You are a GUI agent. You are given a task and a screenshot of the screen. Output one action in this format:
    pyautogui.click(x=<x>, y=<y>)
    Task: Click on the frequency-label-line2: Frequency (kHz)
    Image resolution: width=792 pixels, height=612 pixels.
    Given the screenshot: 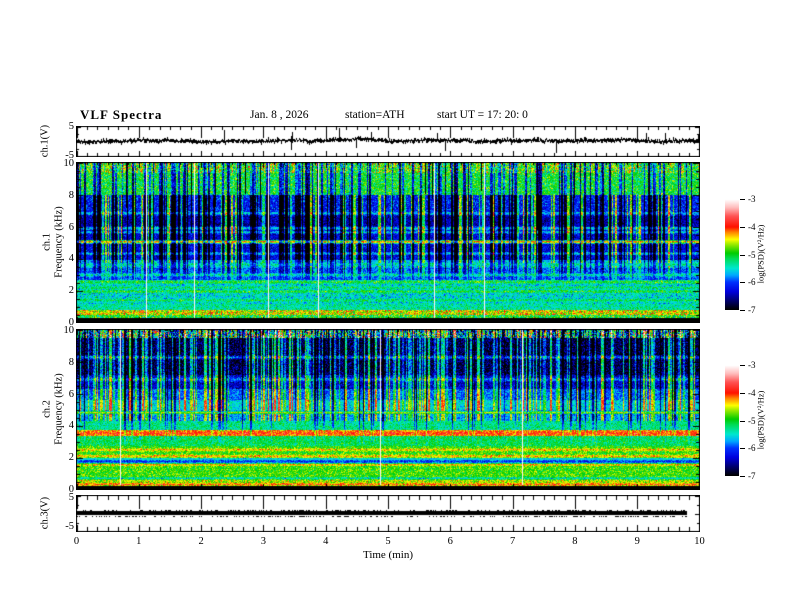 What is the action you would take?
    pyautogui.click(x=58, y=242)
    